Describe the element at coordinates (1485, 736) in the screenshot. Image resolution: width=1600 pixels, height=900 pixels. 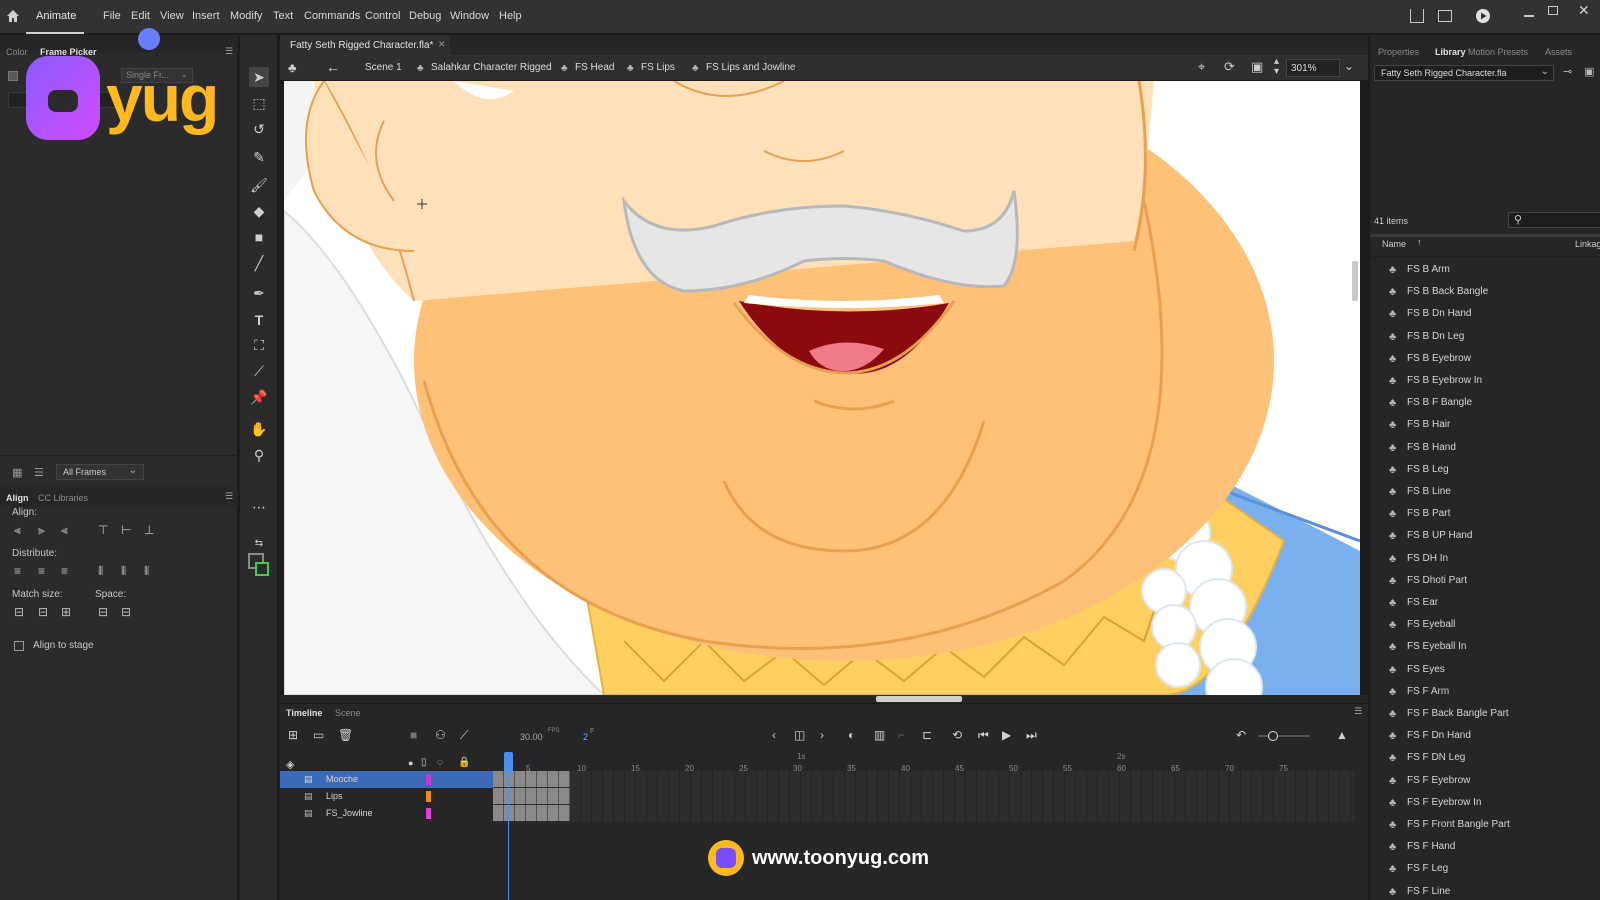
I see `library-item: ♣ FS F Dn Hand` at that location.